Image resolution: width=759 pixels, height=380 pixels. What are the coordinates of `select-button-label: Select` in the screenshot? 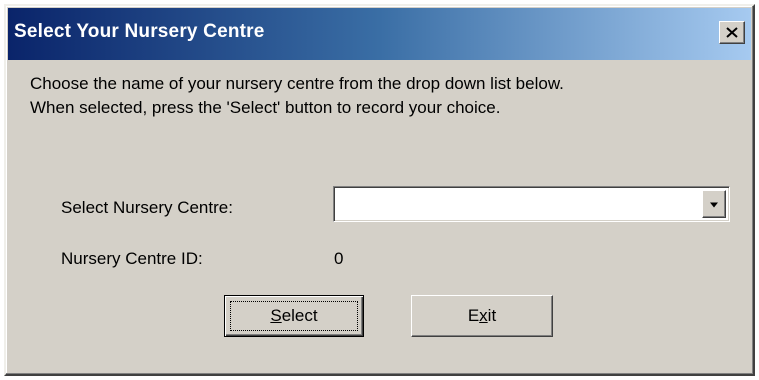 It's located at (294, 315).